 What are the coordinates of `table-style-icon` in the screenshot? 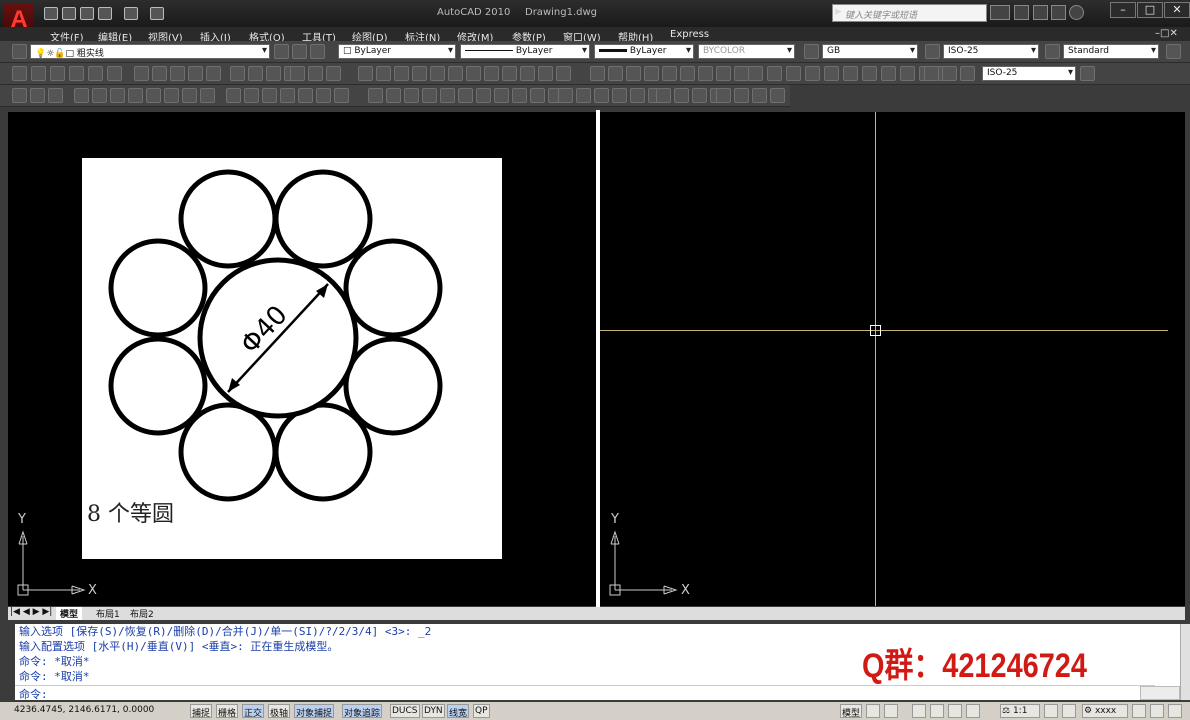 It's located at (1052, 51).